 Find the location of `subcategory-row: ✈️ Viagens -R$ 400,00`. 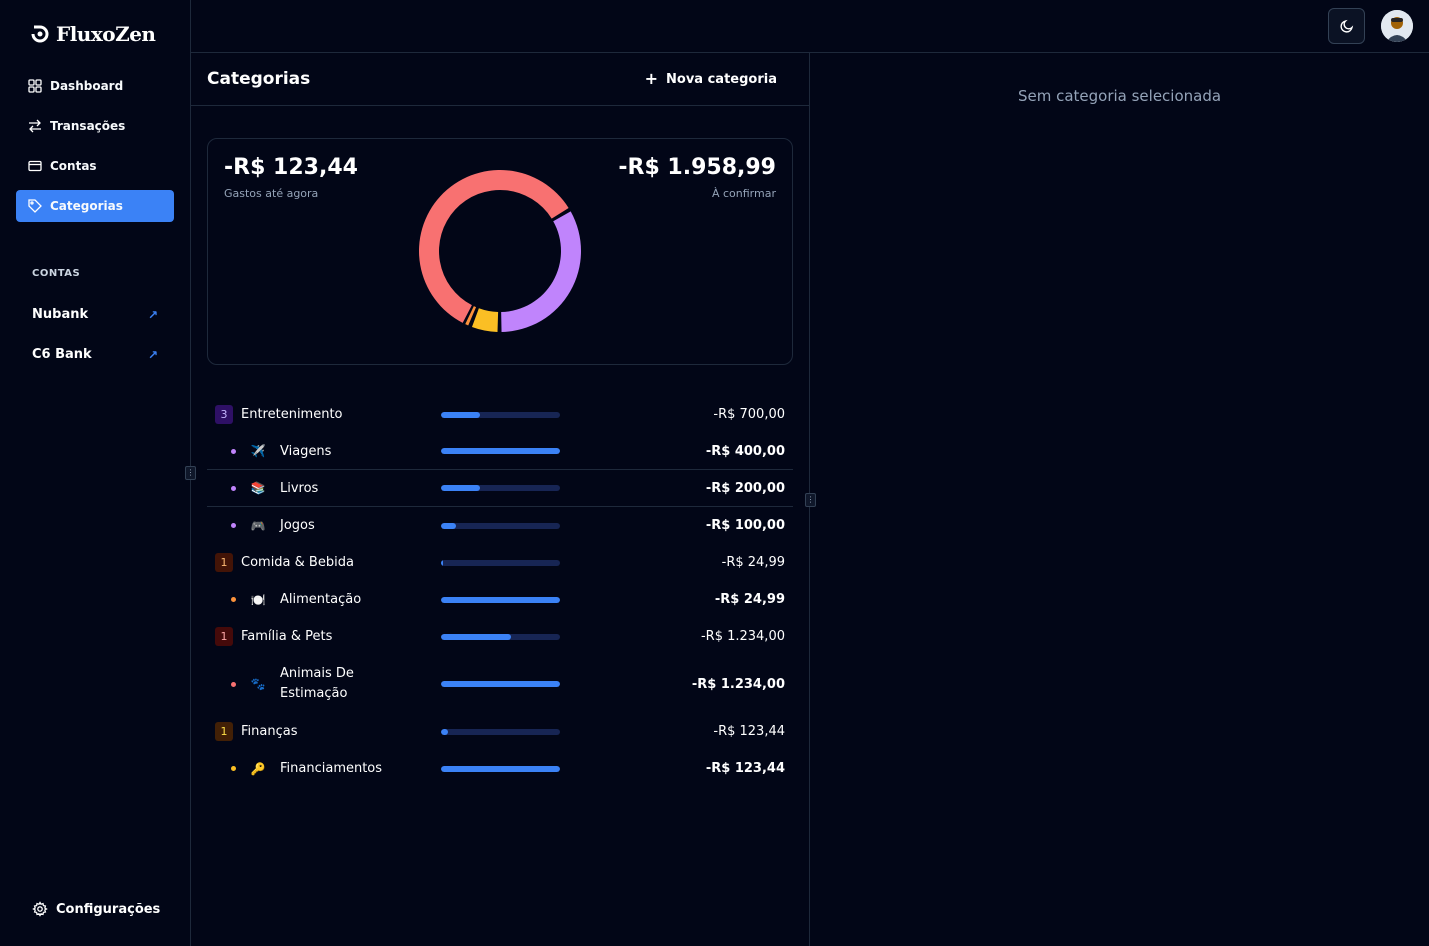

subcategory-row: ✈️ Viagens -R$ 400,00 is located at coordinates (500, 451).